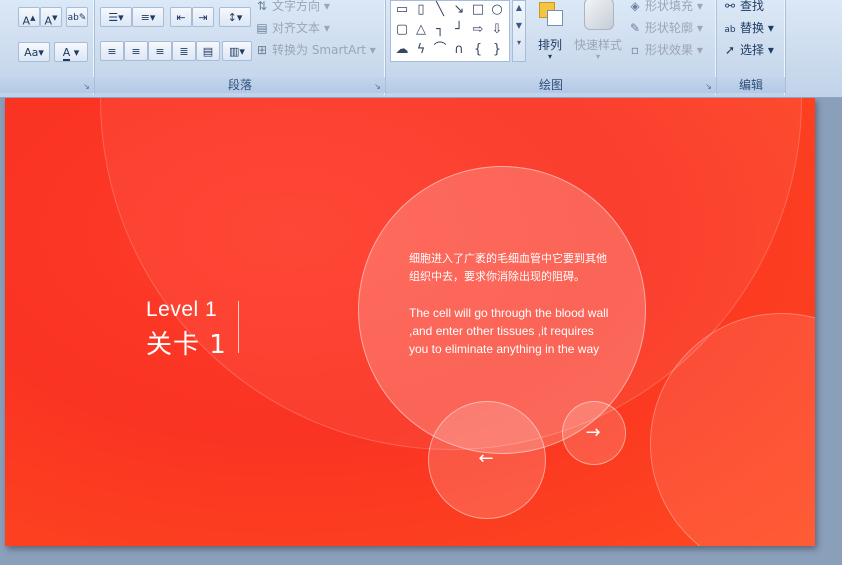  What do you see at coordinates (450, 31) in the screenshot?
I see `shapes-gallery: ▭ ▯ ╲ ↘ □ ○ ▢ △ ┐ ┘ ⇨ ⇩ ☁ ϟ ⌒ ∩ { }` at bounding box center [450, 31].